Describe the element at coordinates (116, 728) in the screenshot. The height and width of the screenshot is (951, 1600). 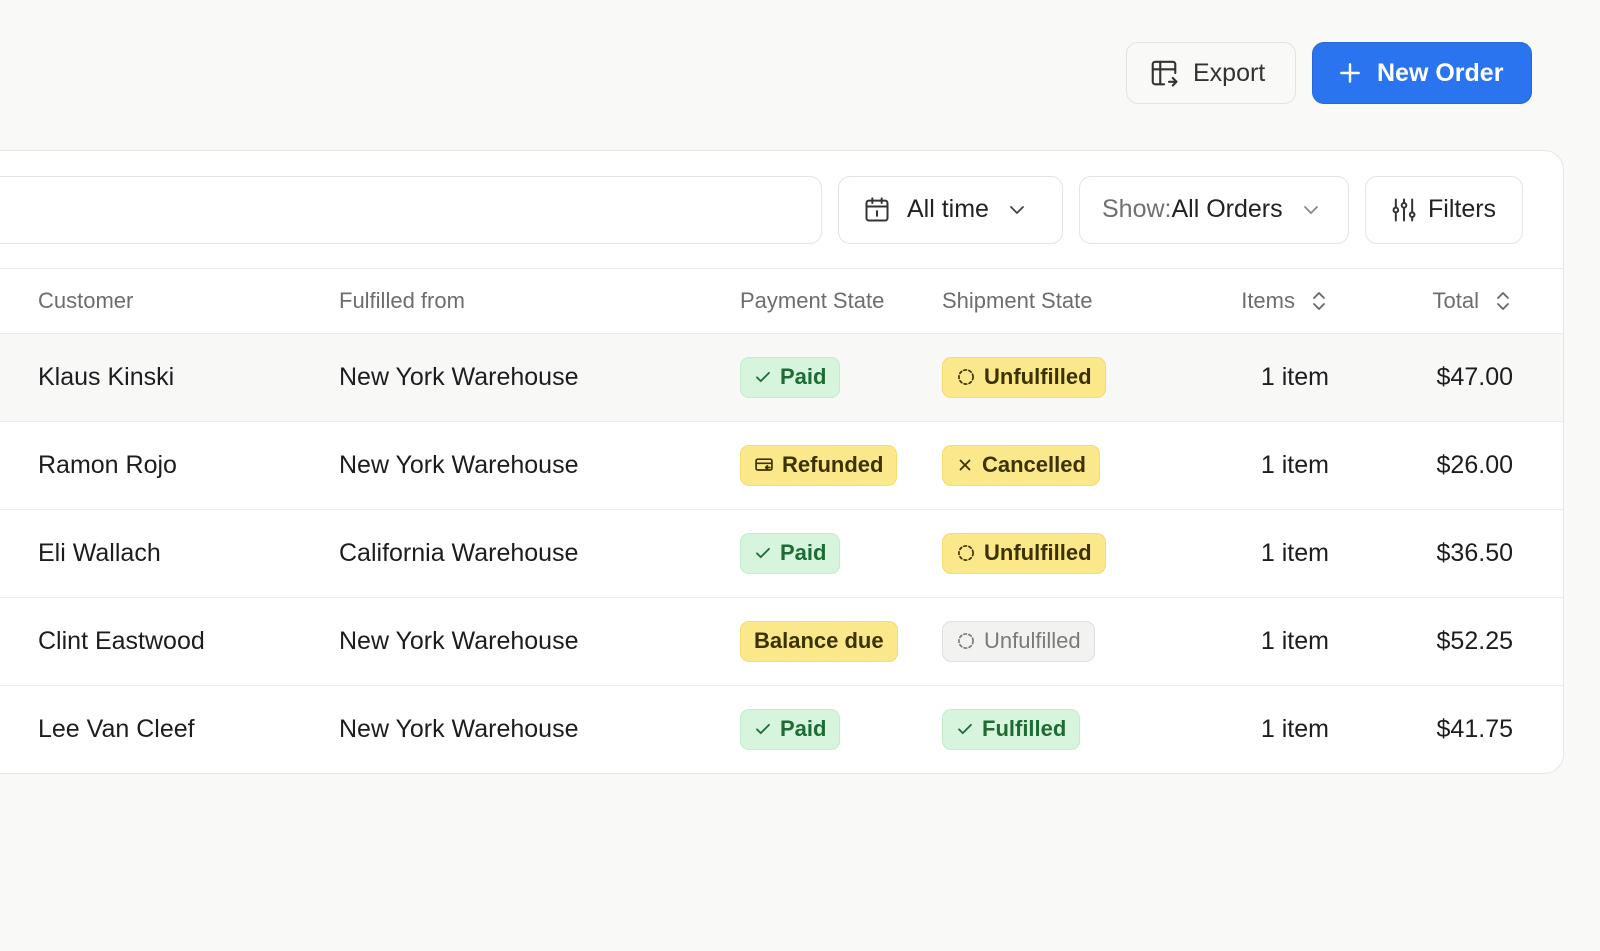
I see `customer-cell: Lee Van Cleef` at that location.